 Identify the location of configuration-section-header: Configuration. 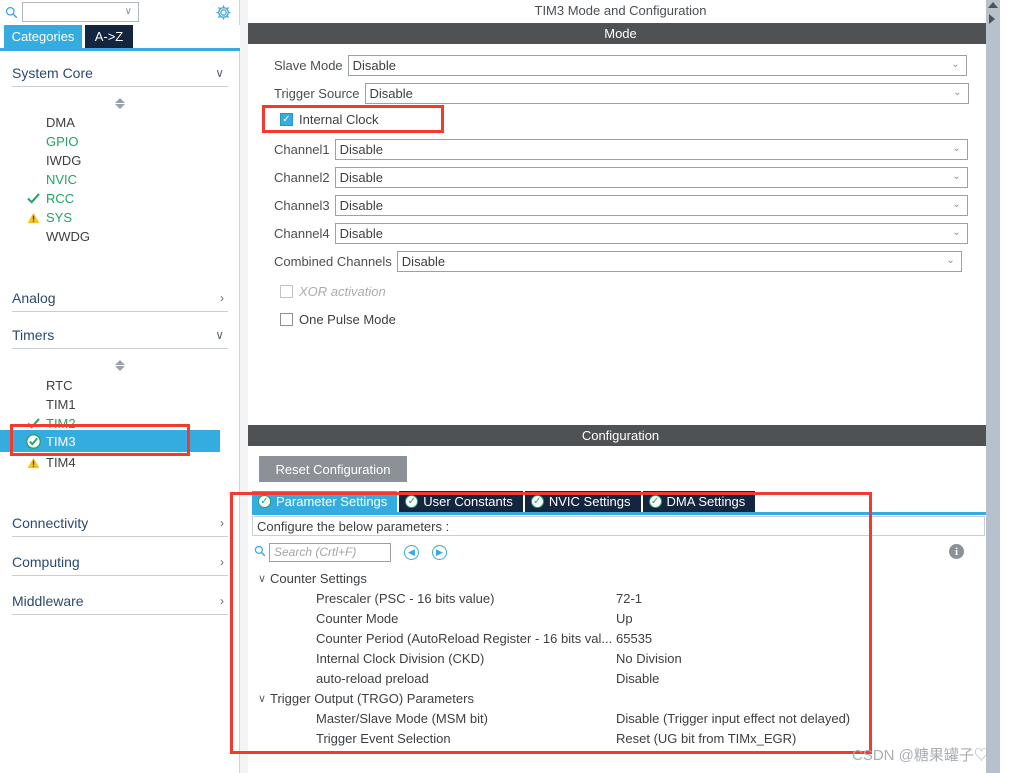
(620, 435).